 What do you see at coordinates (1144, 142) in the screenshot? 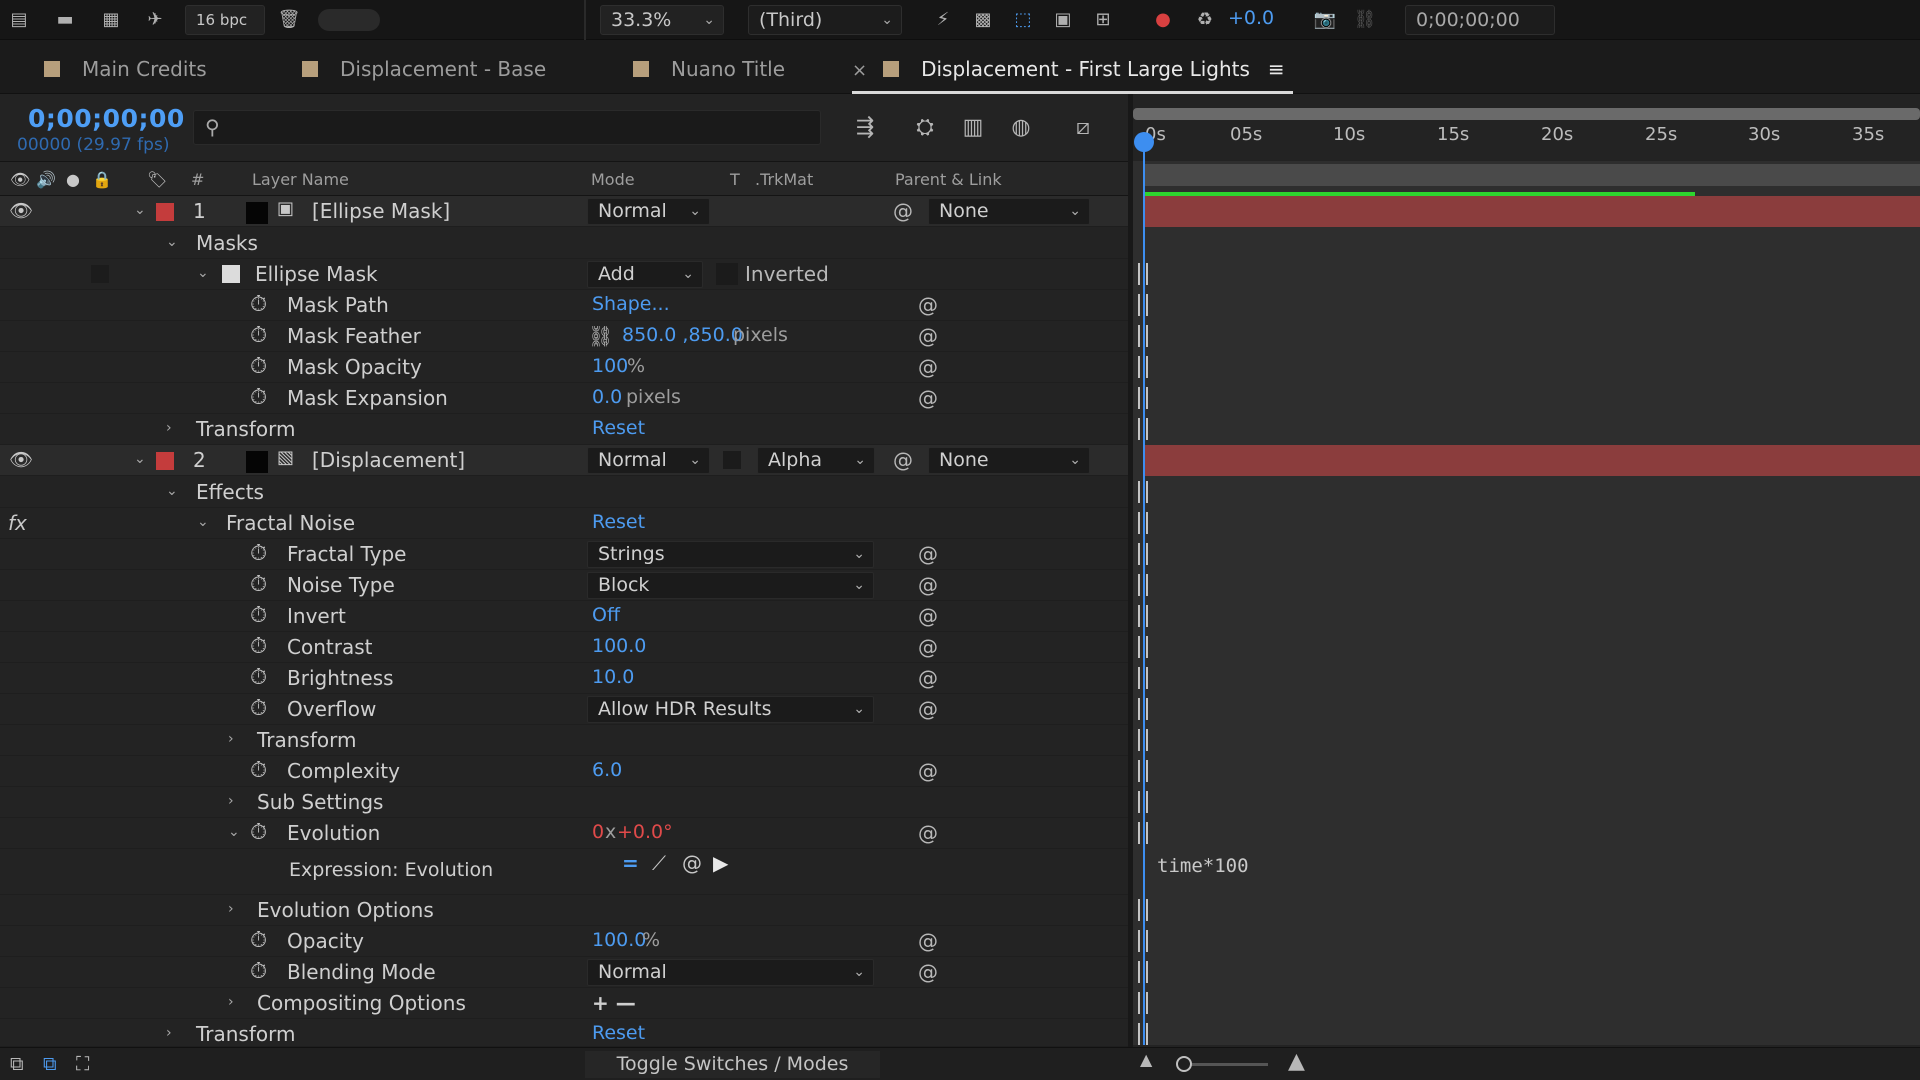
I see `current-time-indicator-head` at bounding box center [1144, 142].